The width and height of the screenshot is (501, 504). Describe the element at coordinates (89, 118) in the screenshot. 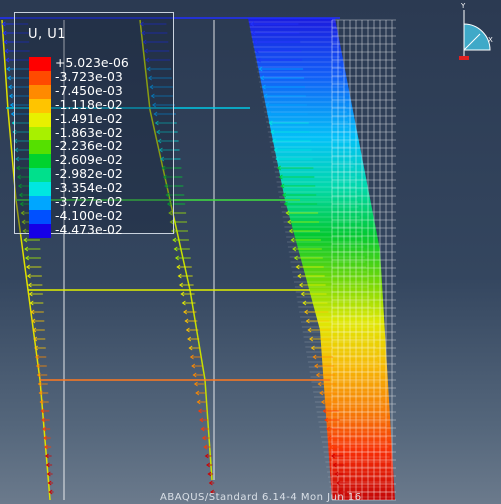

I see `legend-label: -1.491e-02` at that location.